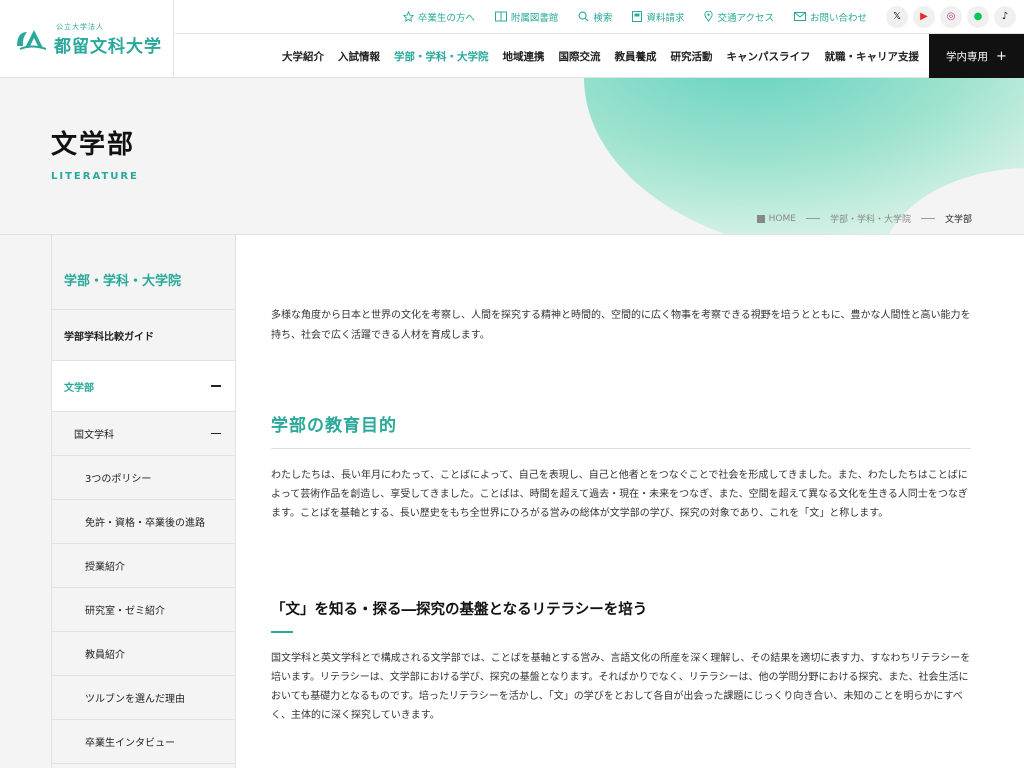  Describe the element at coordinates (524, 56) in the screenshot. I see `nav-community: 地域連携` at that location.